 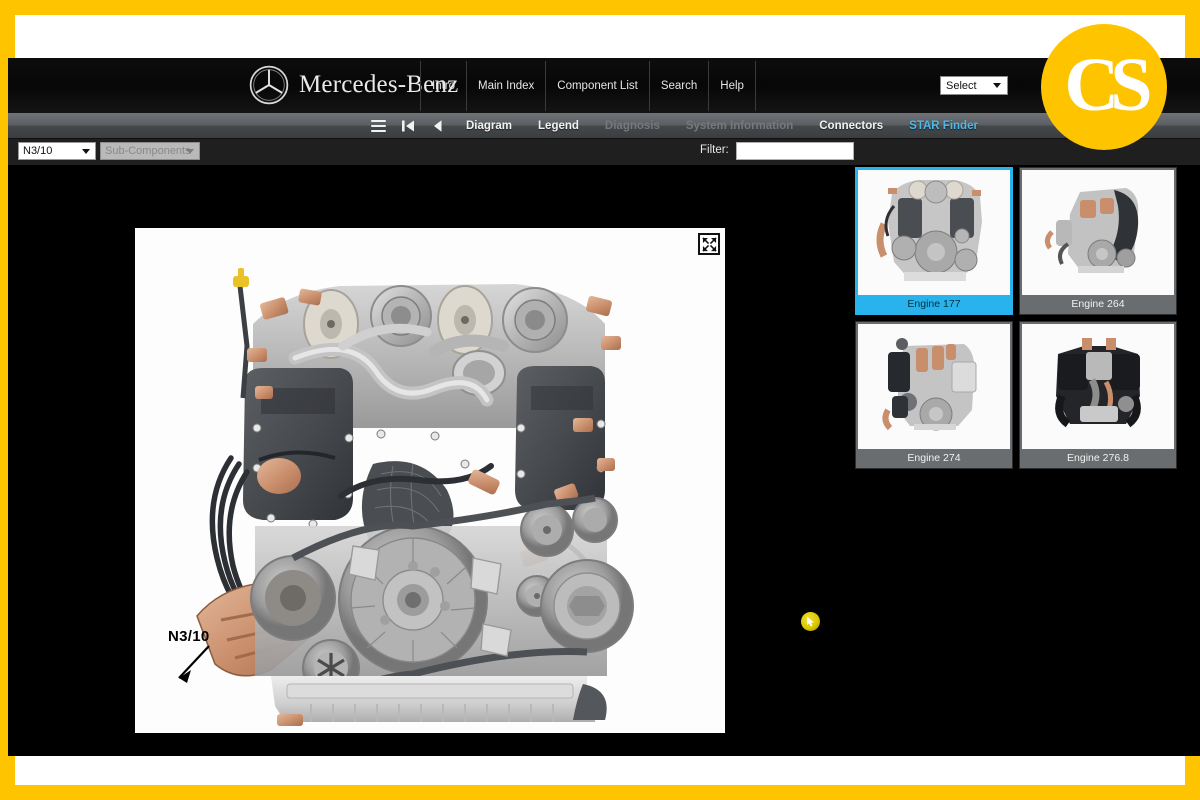 I want to click on nav-item-intro: Intro, so click(x=443, y=86).